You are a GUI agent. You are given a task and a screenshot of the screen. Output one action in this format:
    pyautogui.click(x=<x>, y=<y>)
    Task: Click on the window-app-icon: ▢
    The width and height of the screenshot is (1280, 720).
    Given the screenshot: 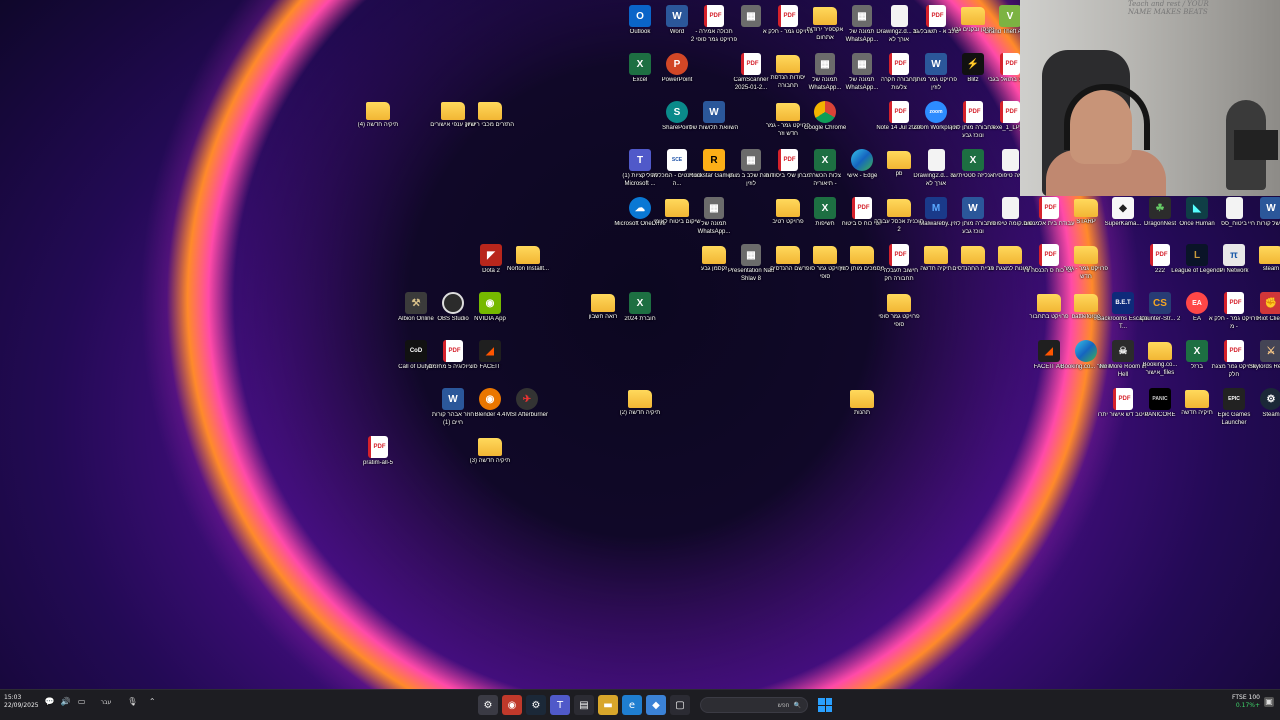 What is the action you would take?
    pyautogui.click(x=680, y=705)
    